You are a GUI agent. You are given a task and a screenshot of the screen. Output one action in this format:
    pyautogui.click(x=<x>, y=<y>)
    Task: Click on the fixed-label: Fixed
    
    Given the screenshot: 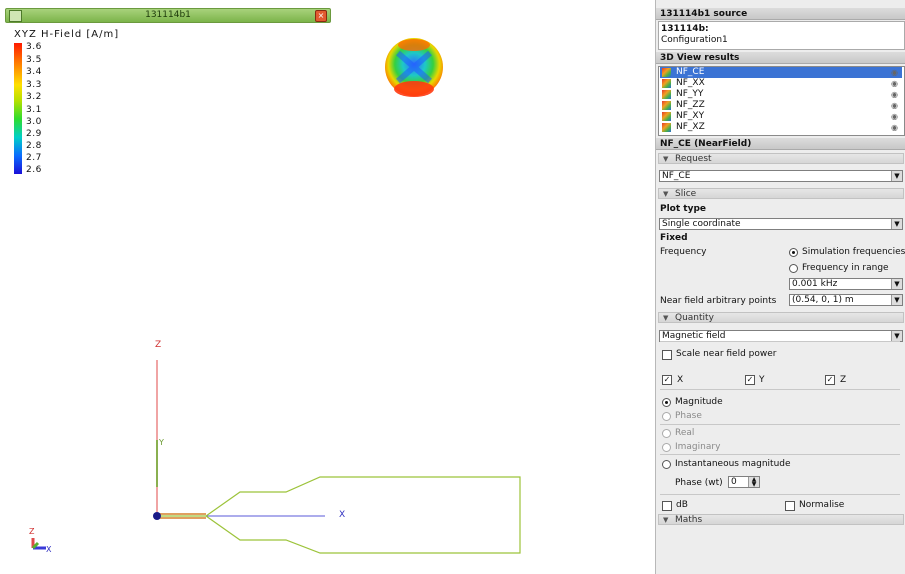 What is the action you would take?
    pyautogui.click(x=674, y=238)
    